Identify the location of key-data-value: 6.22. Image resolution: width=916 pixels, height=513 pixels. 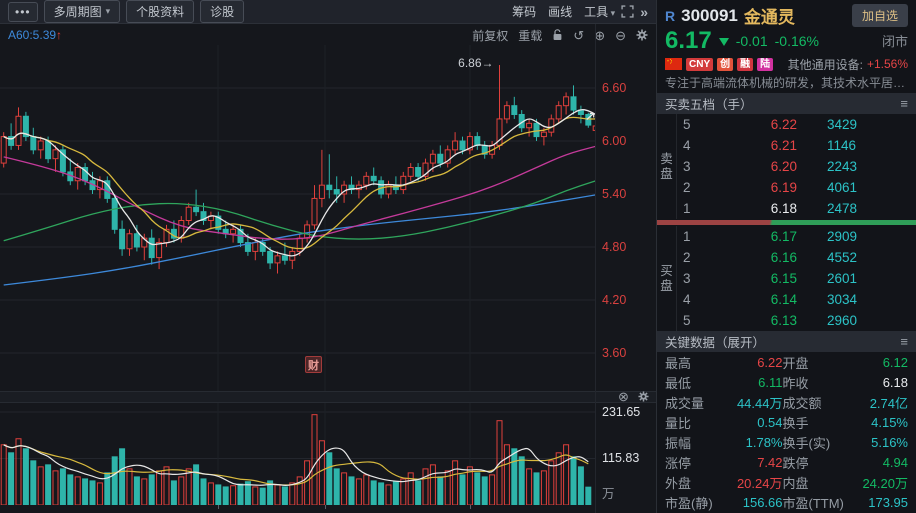
(770, 362).